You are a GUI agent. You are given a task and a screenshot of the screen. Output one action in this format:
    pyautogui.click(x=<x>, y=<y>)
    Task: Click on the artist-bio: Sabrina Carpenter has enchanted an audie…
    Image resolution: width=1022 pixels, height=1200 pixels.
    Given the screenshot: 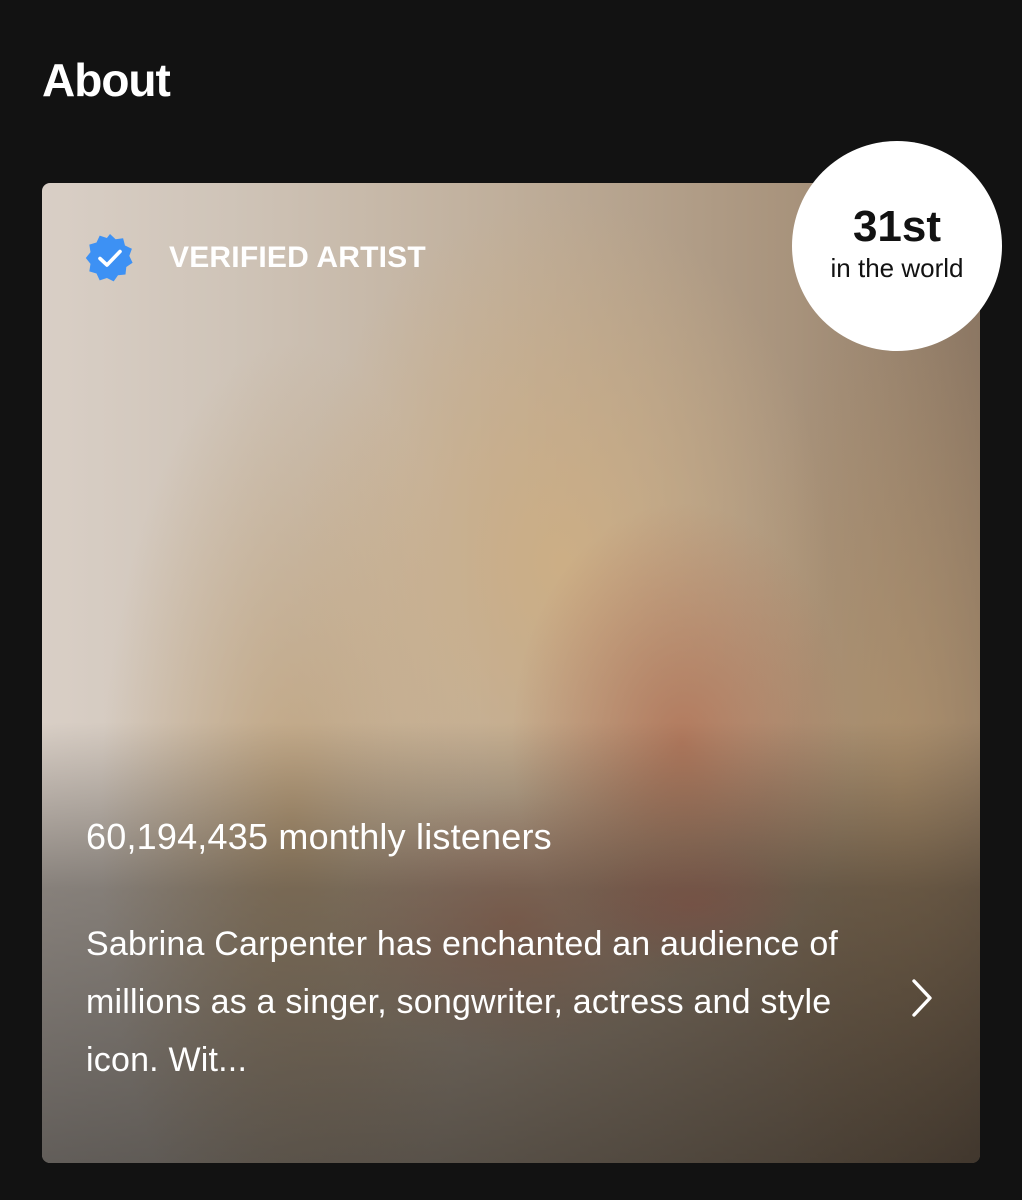 What is the action you would take?
    pyautogui.click(x=462, y=1002)
    